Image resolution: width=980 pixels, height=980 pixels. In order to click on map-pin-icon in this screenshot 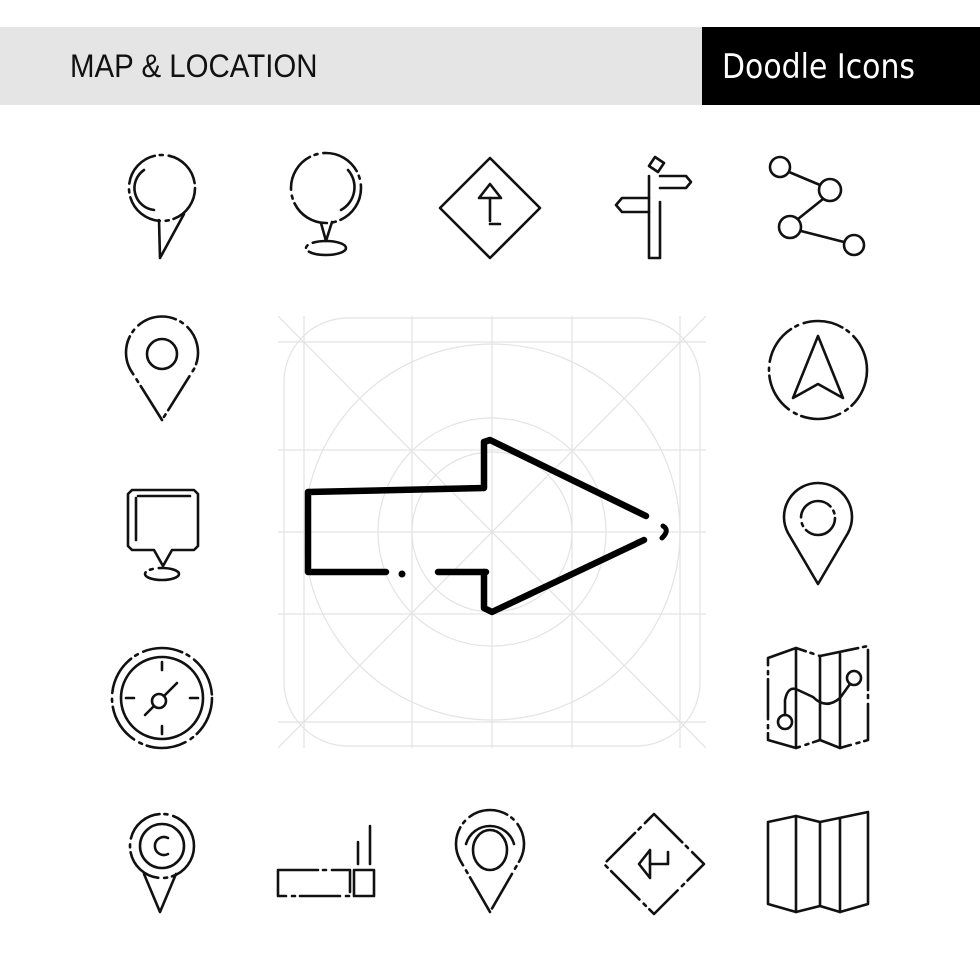, I will do `click(162, 208)`.